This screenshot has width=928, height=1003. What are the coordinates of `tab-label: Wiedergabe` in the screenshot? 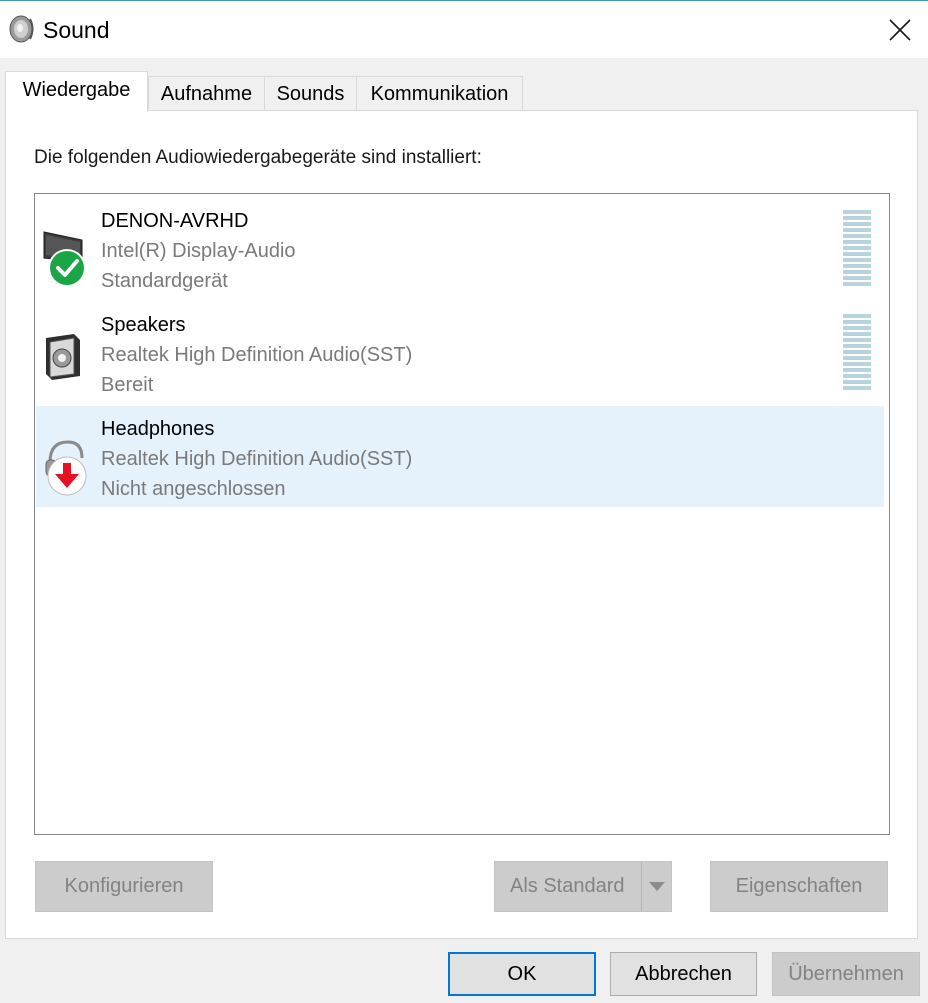 It's located at (76, 90).